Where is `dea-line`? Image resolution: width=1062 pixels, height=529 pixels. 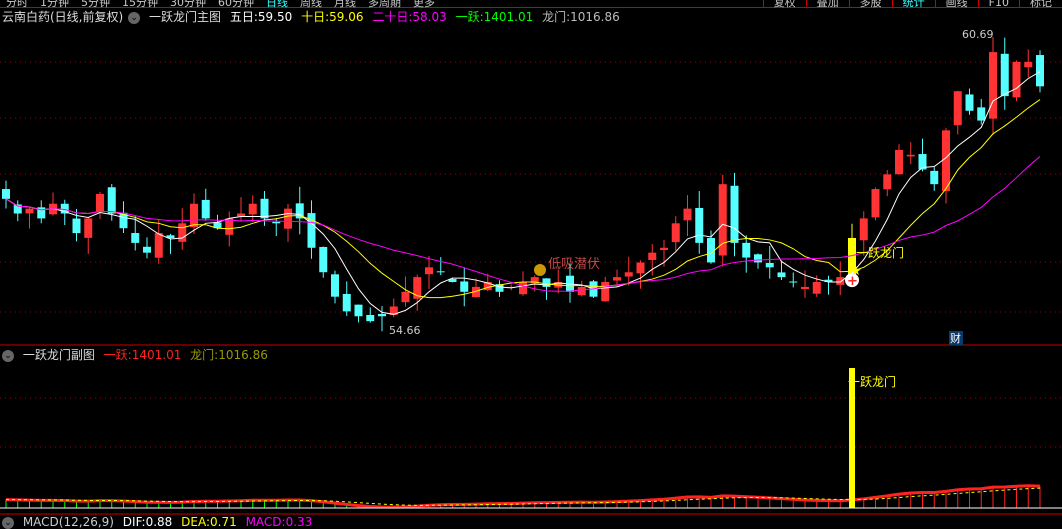 dea-line is located at coordinates (523, 496).